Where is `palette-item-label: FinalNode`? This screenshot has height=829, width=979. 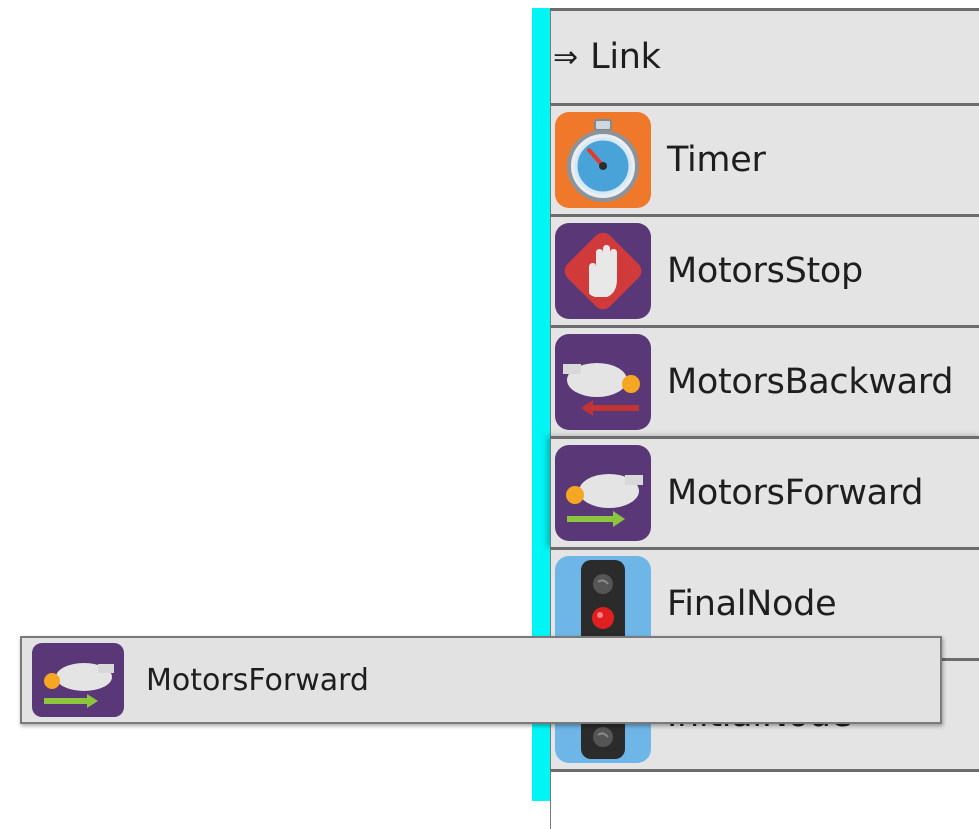
palette-item-label: FinalNode is located at coordinates (752, 604).